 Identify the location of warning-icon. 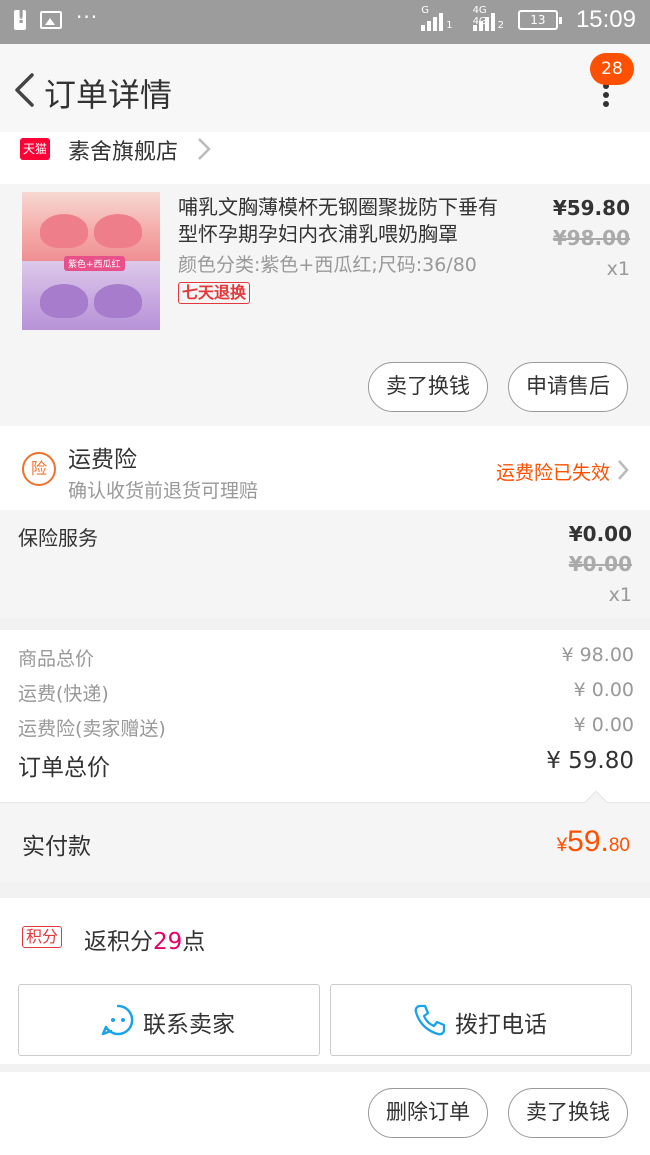
(20, 18).